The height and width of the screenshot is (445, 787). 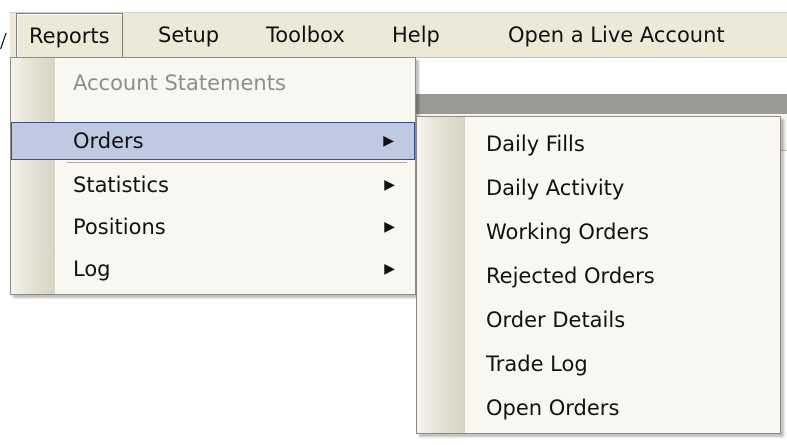 I want to click on submenu-item-daily-activity: Daily Activity, so click(x=598, y=188).